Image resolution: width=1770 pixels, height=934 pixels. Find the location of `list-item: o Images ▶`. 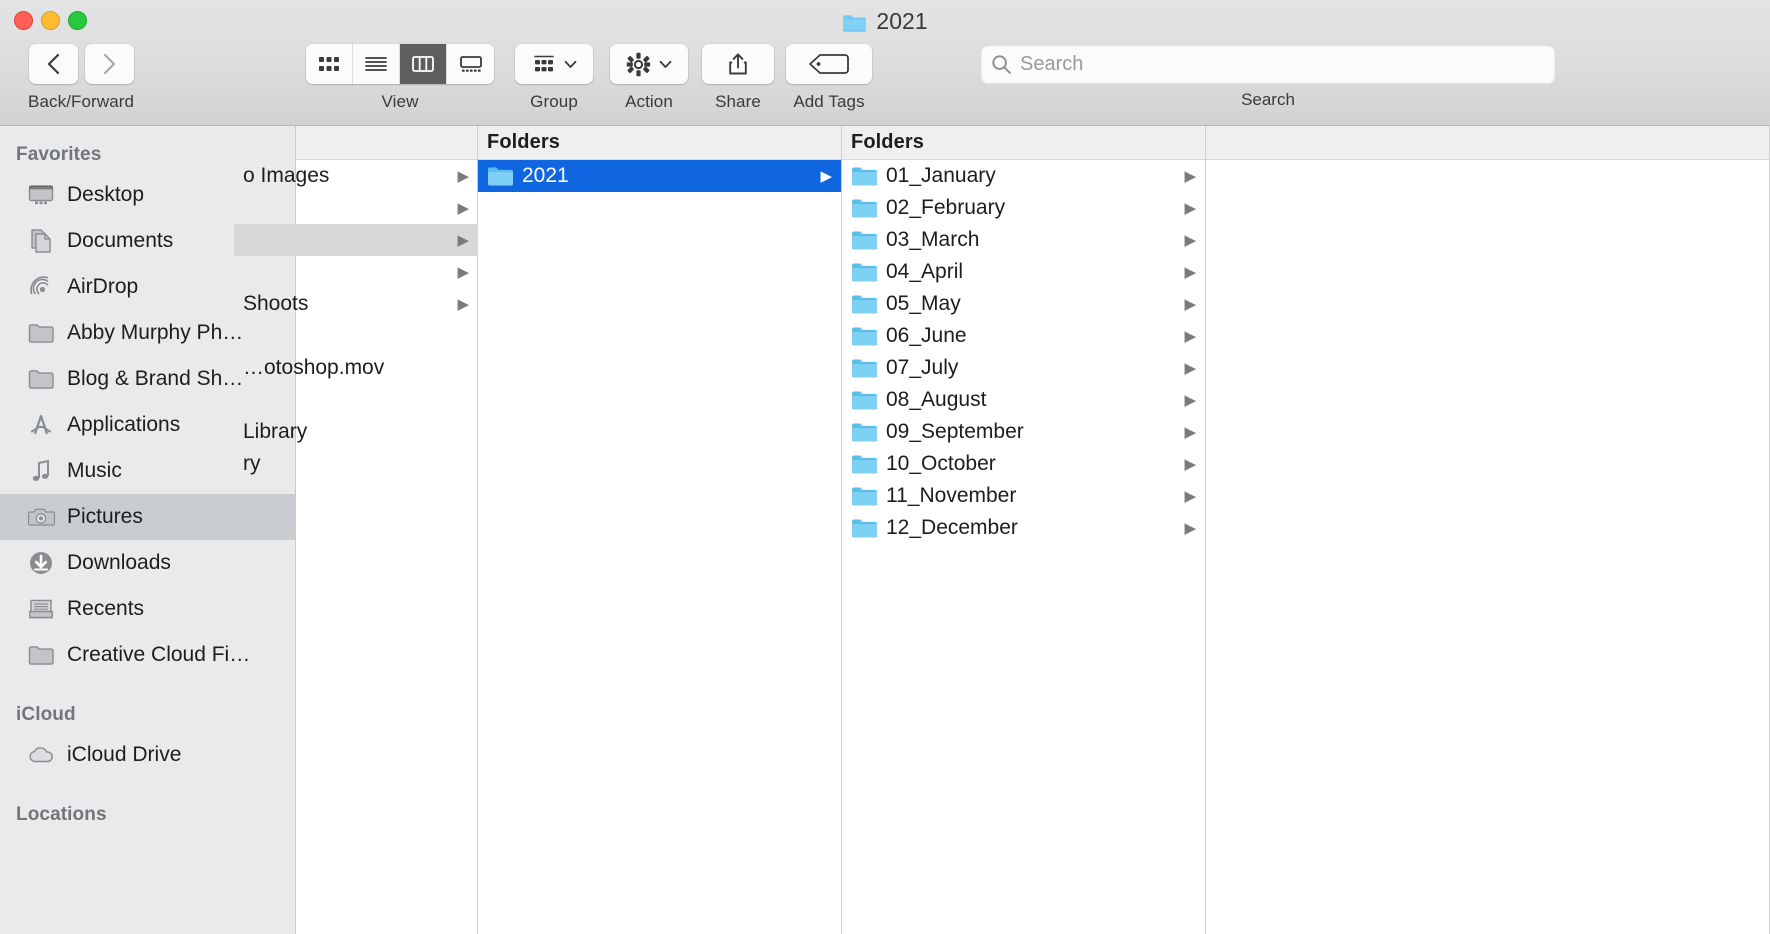

list-item: o Images ▶ is located at coordinates (356, 176).